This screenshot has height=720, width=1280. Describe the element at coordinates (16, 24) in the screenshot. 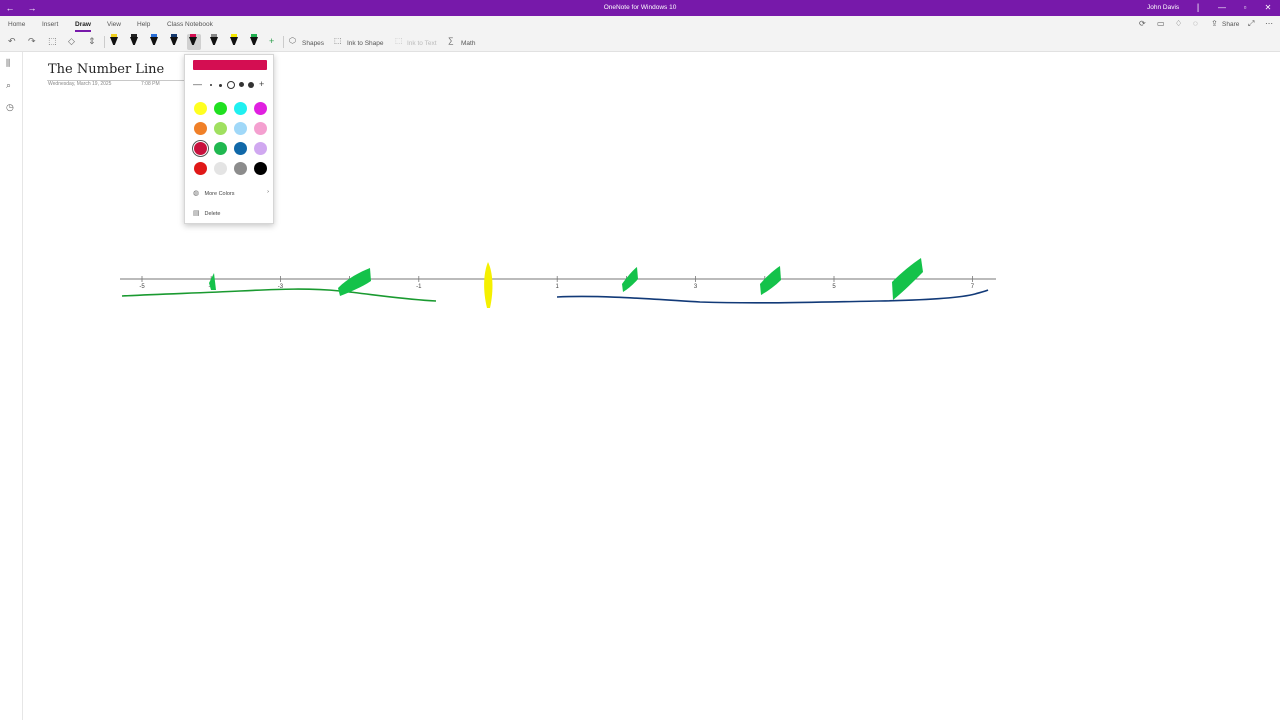

I see `tab-home: Home` at that location.